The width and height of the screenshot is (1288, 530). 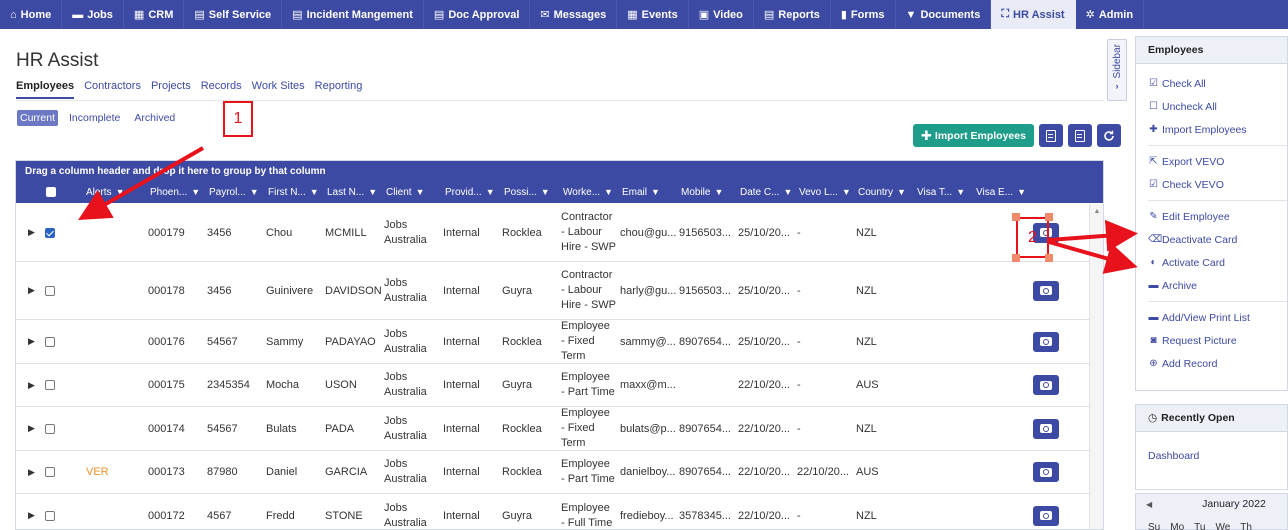 I want to click on column-header-visa-e: Visa E... ▼, so click(x=1001, y=192).